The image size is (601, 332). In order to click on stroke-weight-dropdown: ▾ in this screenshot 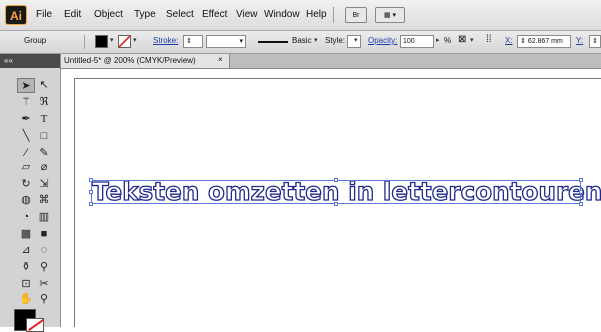, I will do `click(226, 41)`.